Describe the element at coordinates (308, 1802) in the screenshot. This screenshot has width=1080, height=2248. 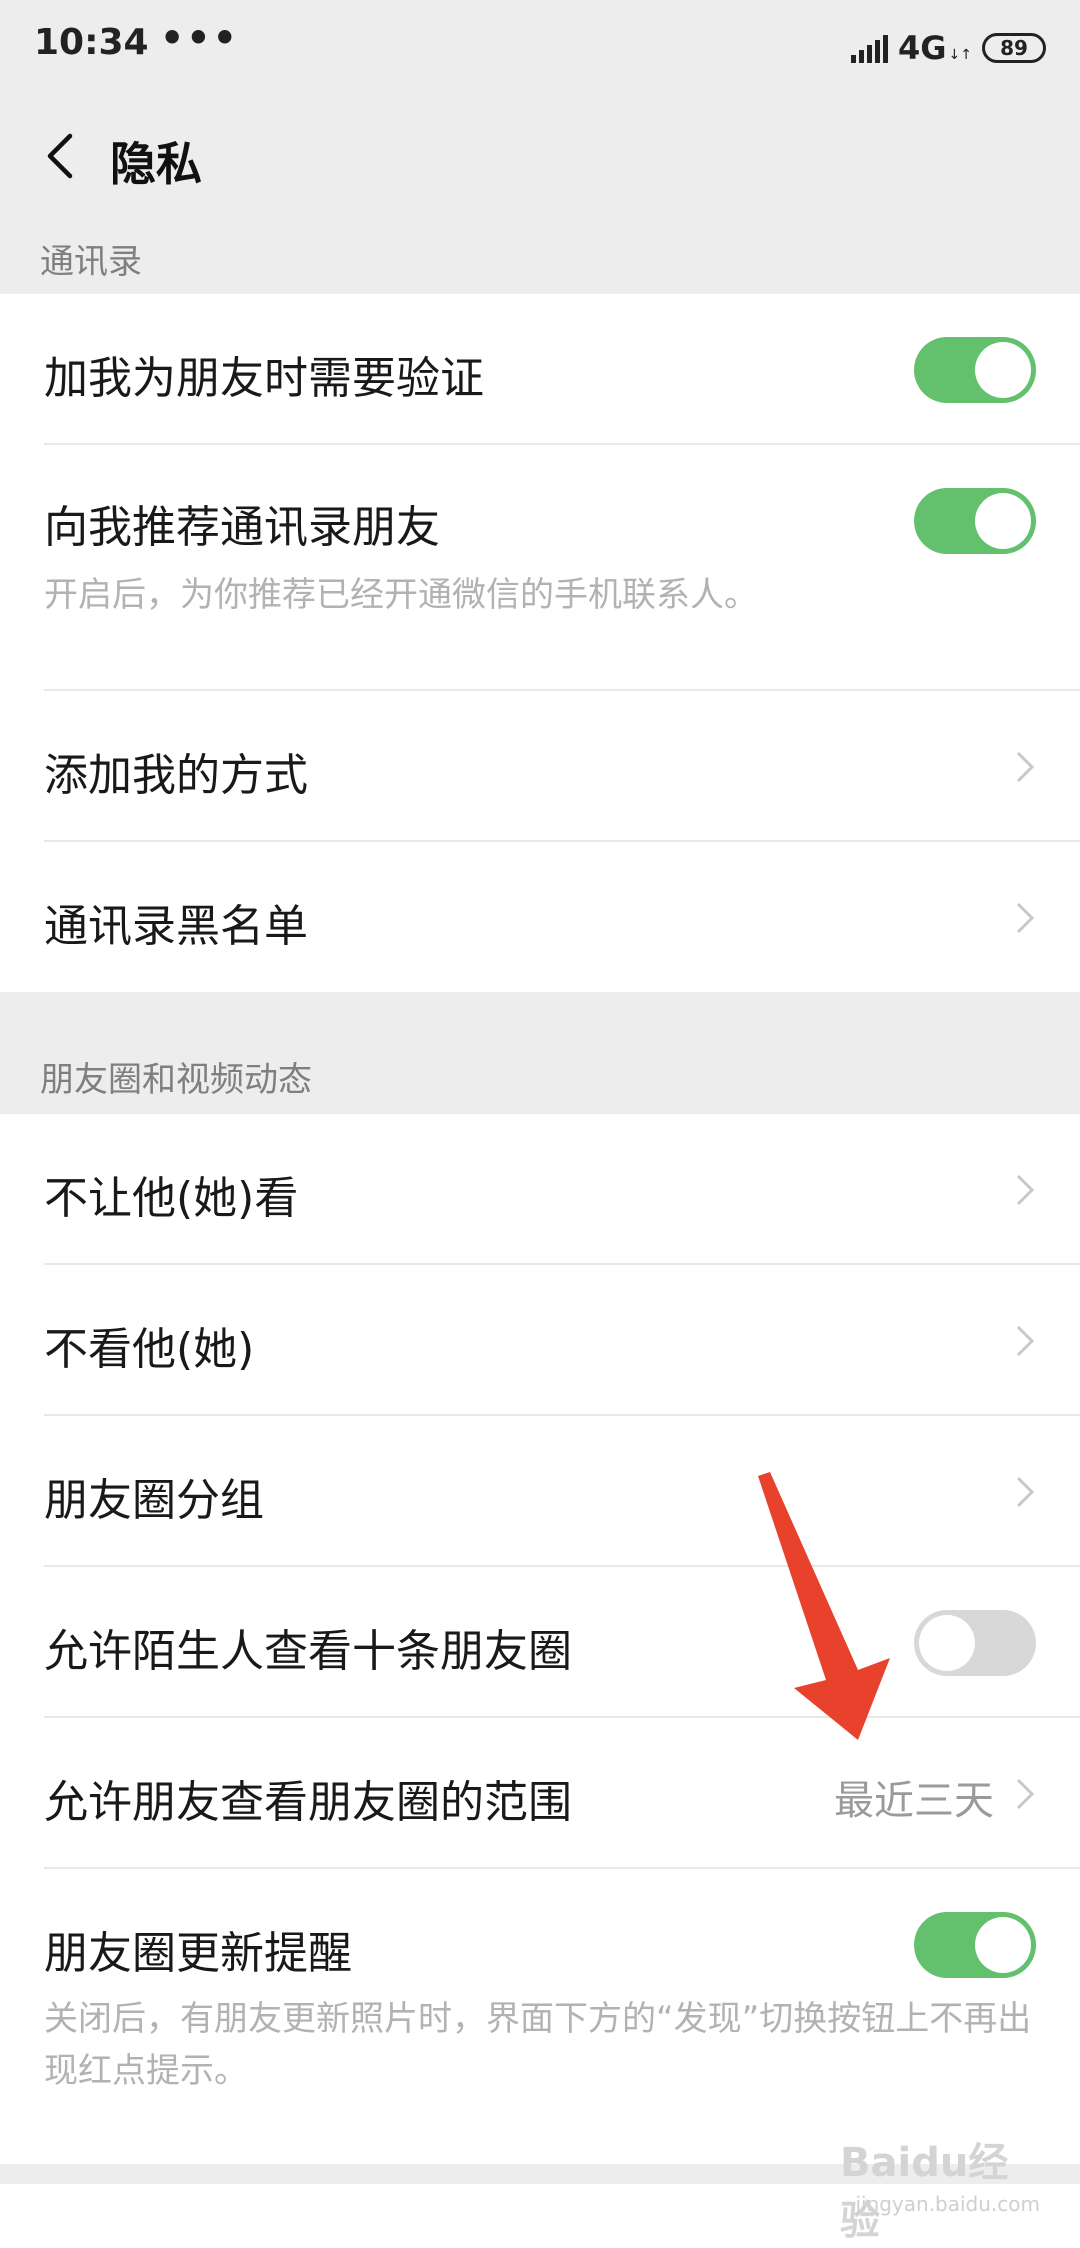
I see `row-label: 允许朋友查看朋友圈的范围` at that location.